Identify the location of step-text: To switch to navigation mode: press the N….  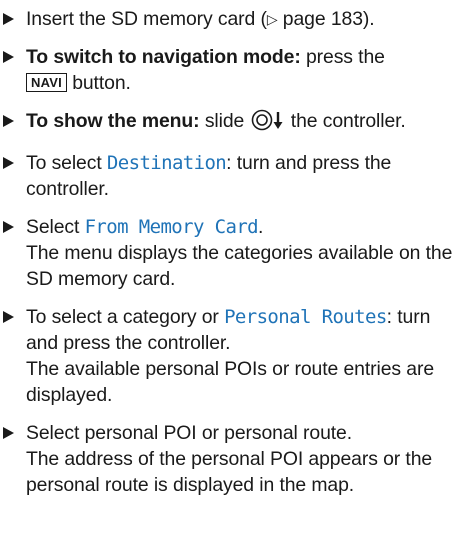
(240, 70).